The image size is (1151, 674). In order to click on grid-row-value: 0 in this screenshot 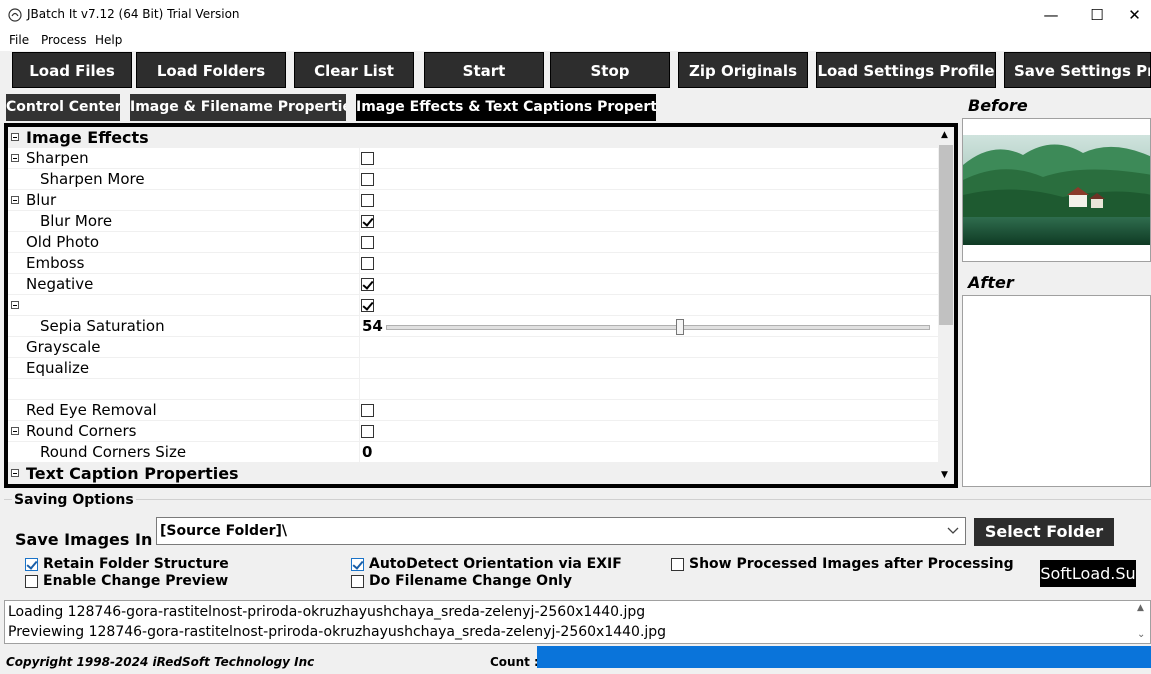, I will do `click(367, 452)`.